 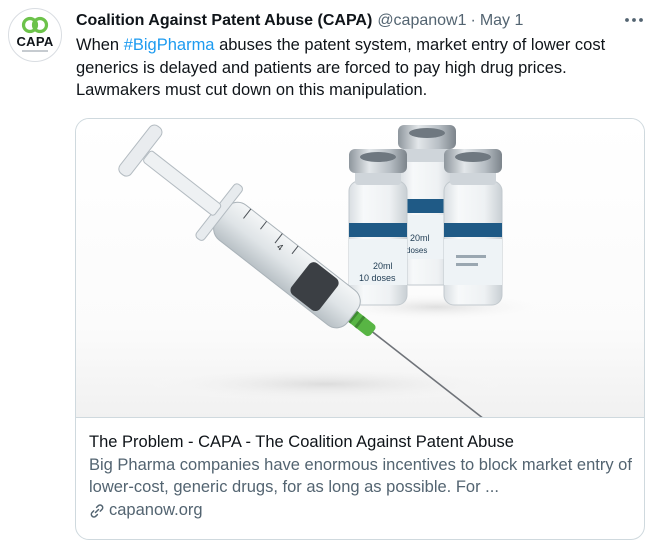 I want to click on vial-right, so click(x=473, y=227).